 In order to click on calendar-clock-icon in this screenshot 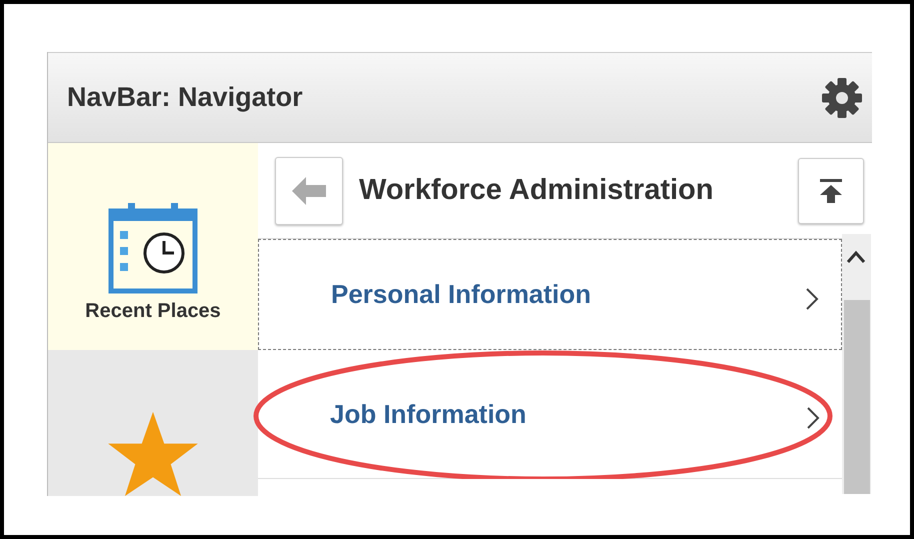, I will do `click(153, 248)`.